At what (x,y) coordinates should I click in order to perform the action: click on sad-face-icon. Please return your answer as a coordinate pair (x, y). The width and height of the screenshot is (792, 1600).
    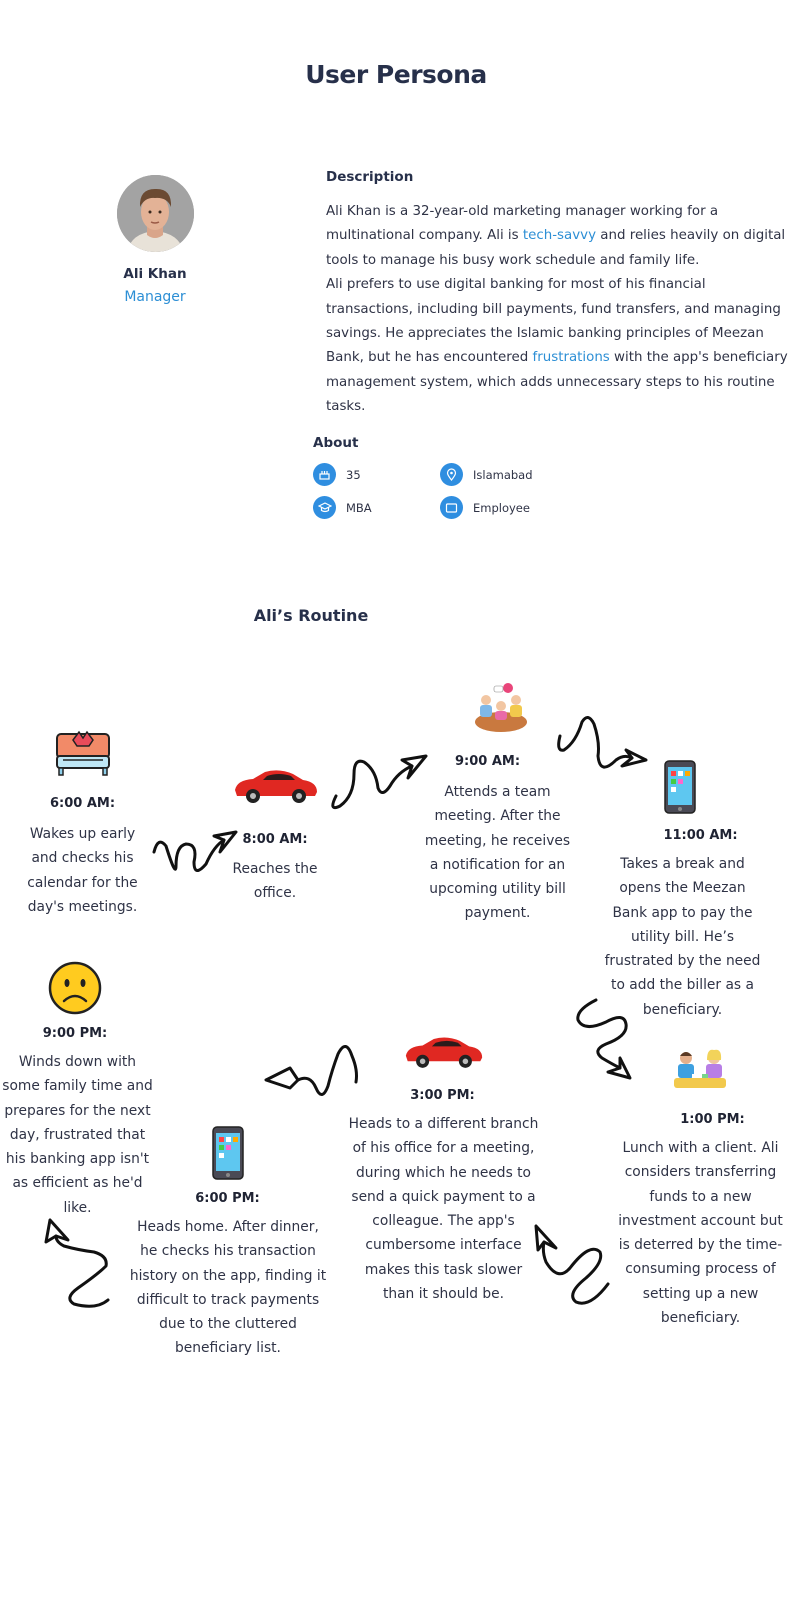
    Looking at the image, I should click on (75, 988).